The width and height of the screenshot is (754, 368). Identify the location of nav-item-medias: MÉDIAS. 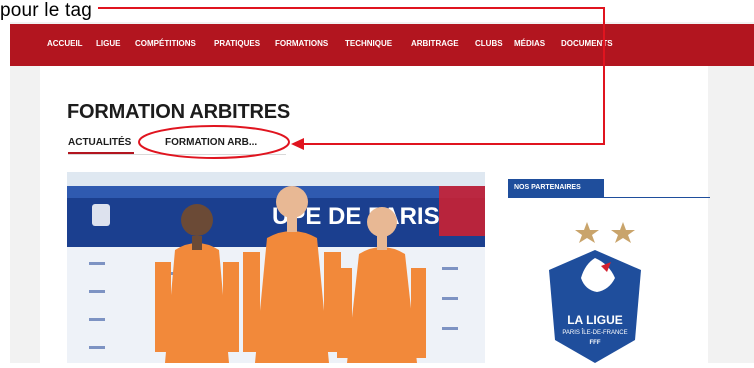
(529, 44).